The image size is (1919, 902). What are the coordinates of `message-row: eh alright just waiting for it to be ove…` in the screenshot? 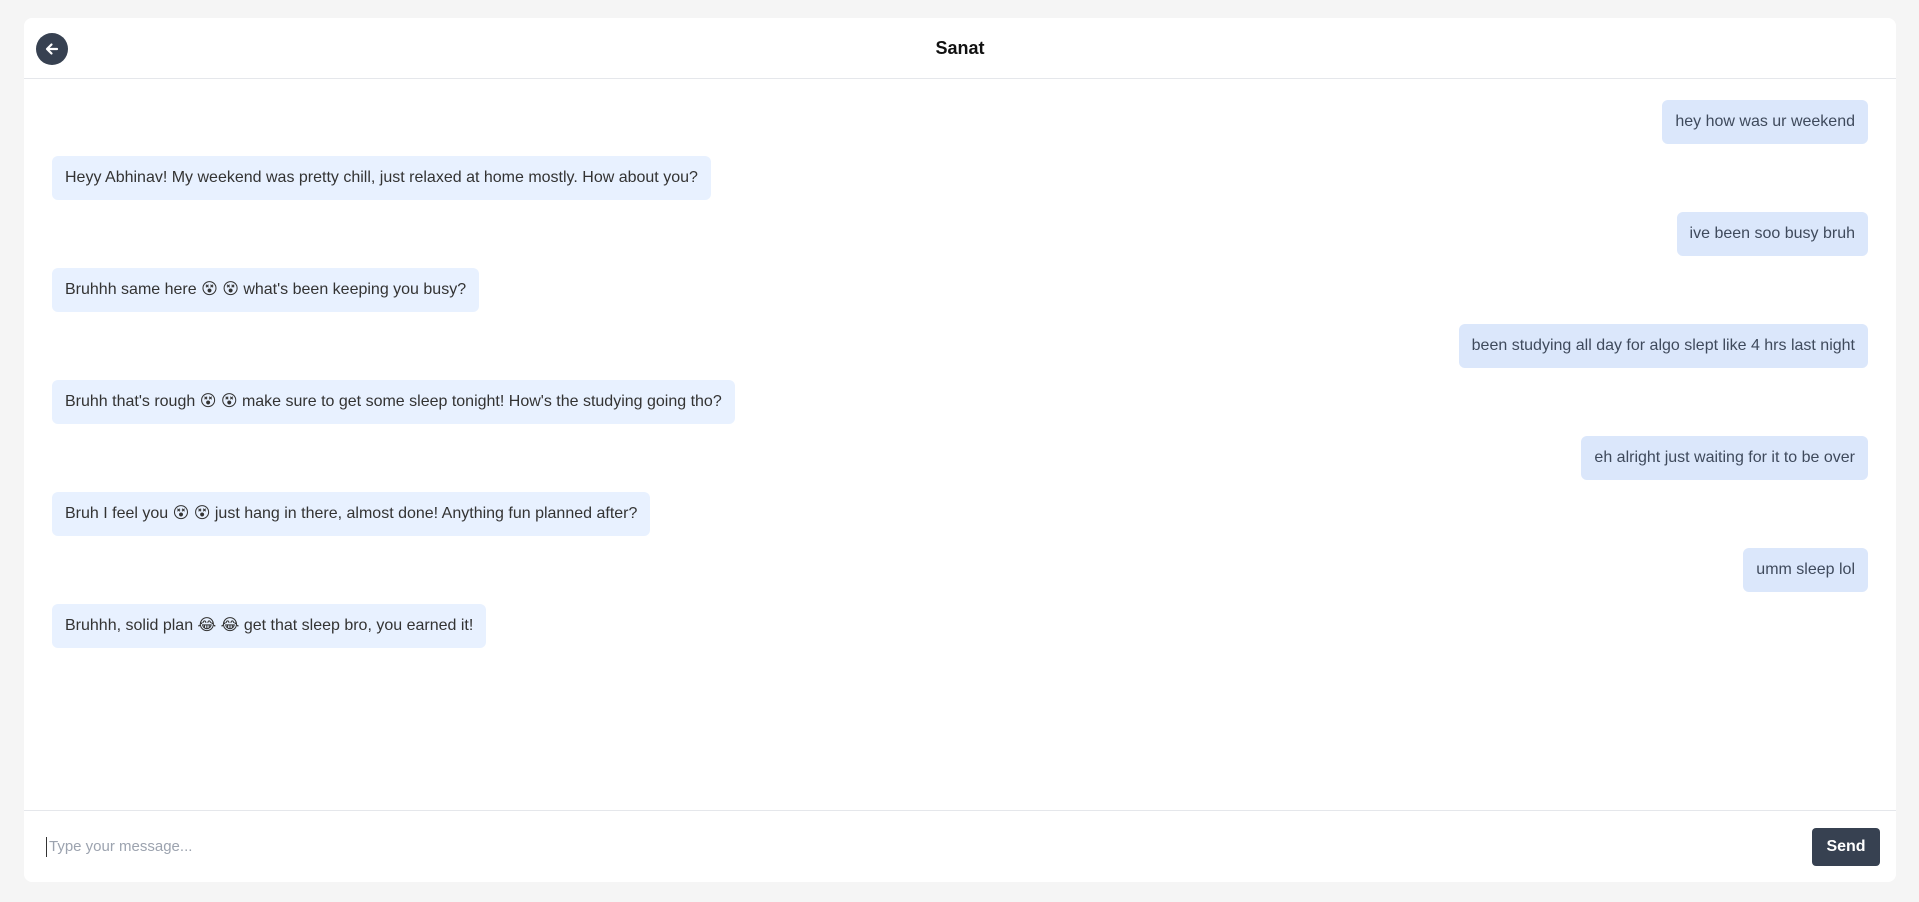 It's located at (960, 458).